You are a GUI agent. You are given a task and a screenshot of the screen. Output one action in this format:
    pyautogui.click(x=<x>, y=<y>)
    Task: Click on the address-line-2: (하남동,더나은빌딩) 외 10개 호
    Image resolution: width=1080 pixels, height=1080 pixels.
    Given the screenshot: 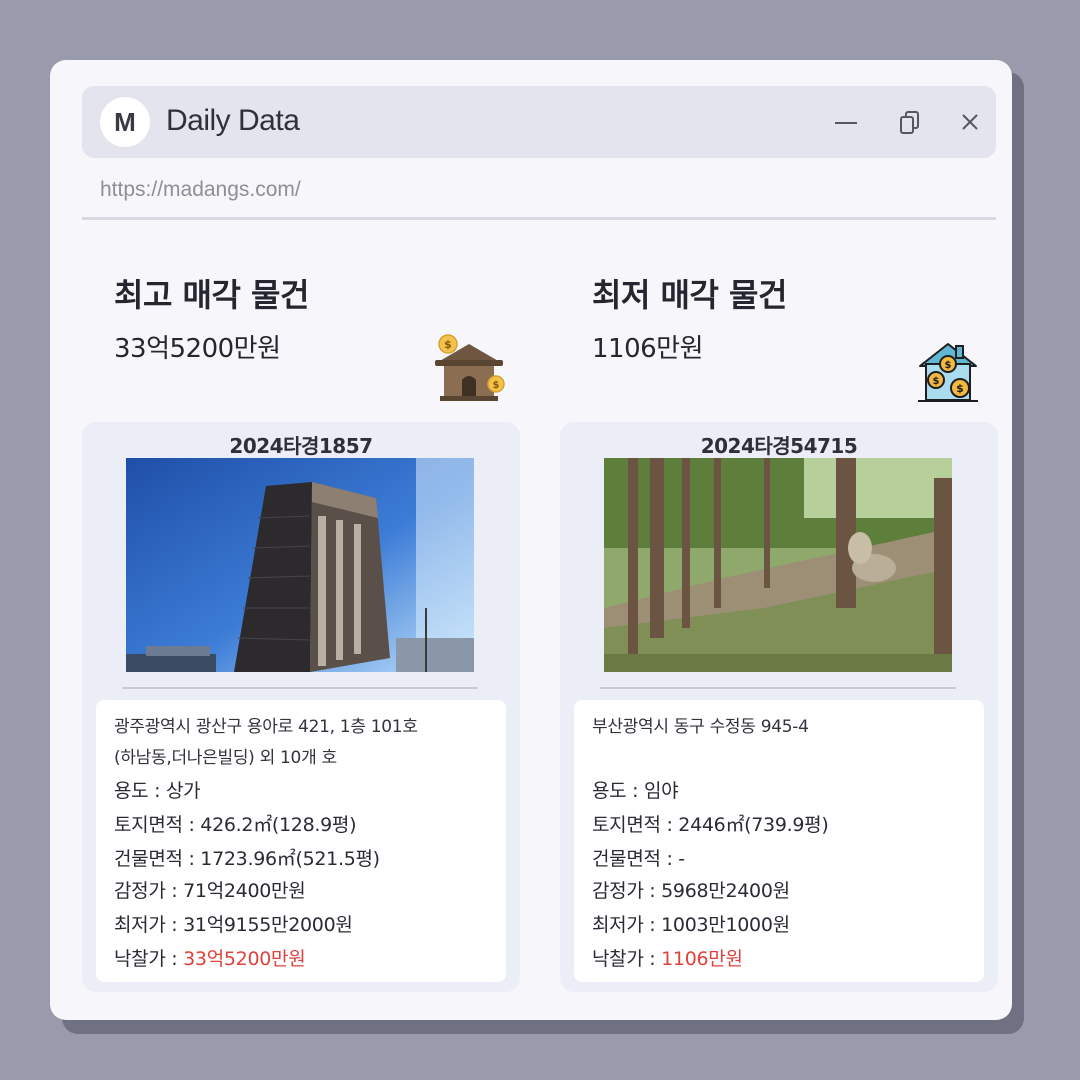 What is the action you would take?
    pyautogui.click(x=225, y=758)
    